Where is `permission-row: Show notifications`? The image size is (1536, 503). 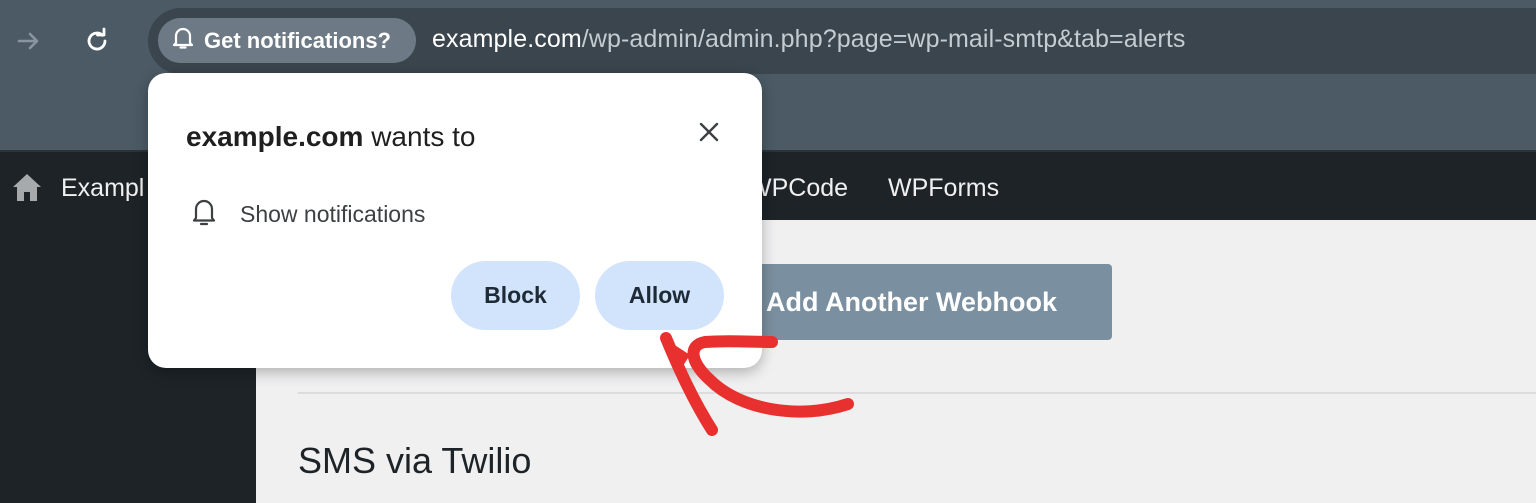 permission-row: Show notifications is located at coordinates (307, 214).